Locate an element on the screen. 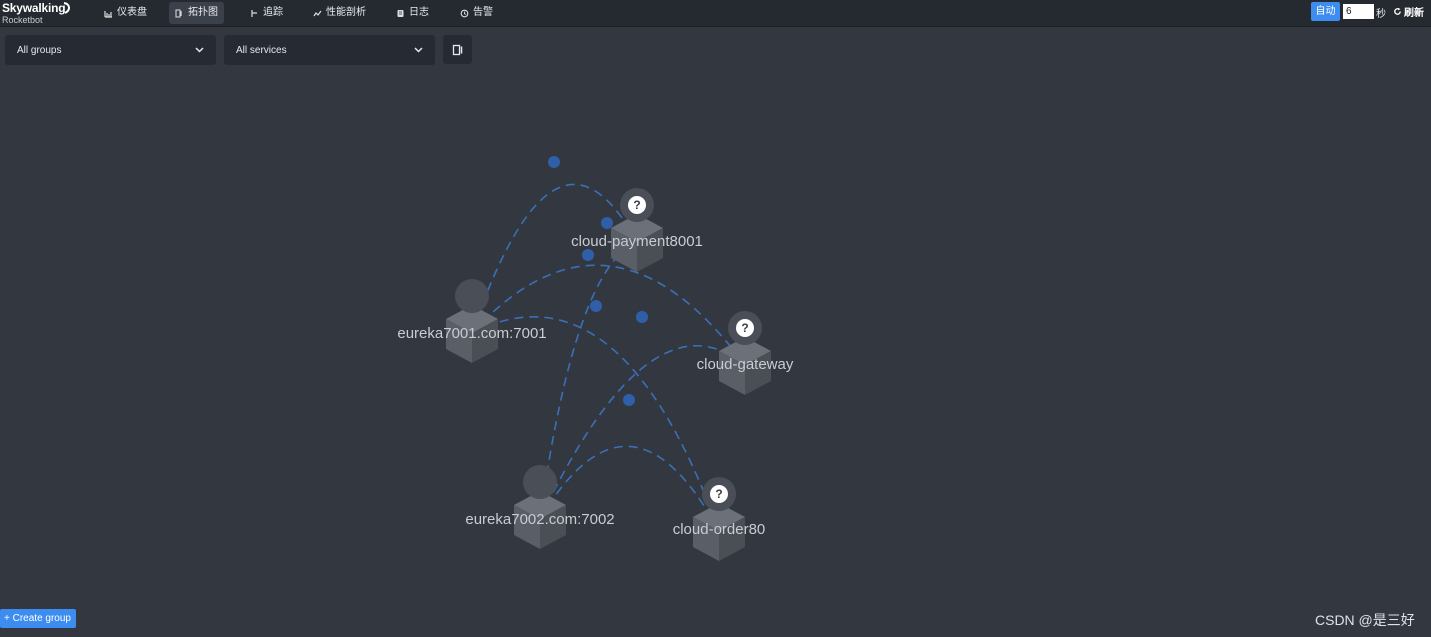  nav-label-dashboard: 仪表盘 is located at coordinates (132, 12).